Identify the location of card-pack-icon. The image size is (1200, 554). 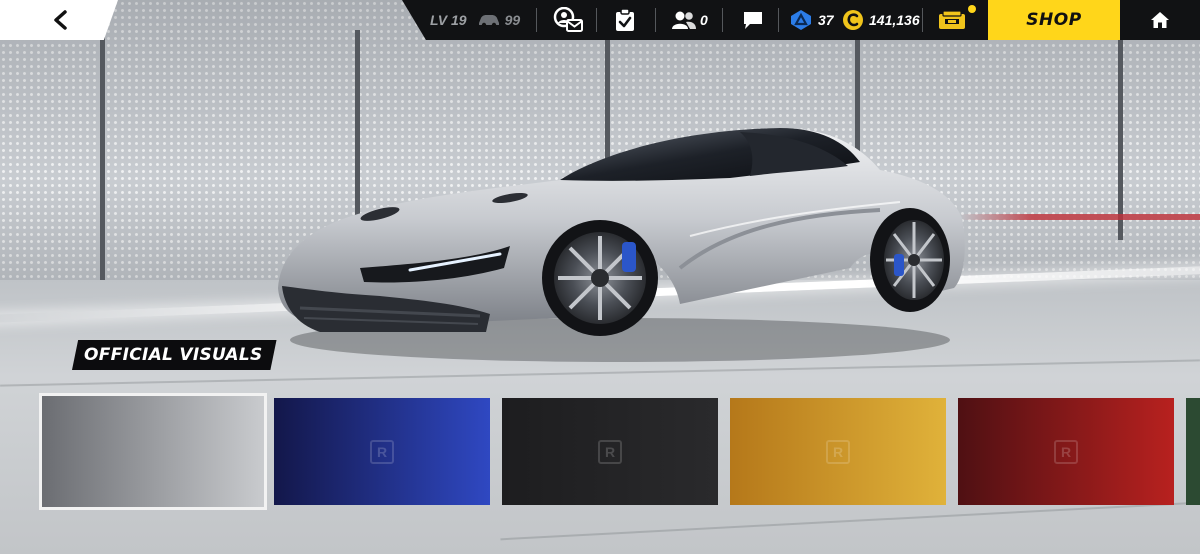
(952, 19).